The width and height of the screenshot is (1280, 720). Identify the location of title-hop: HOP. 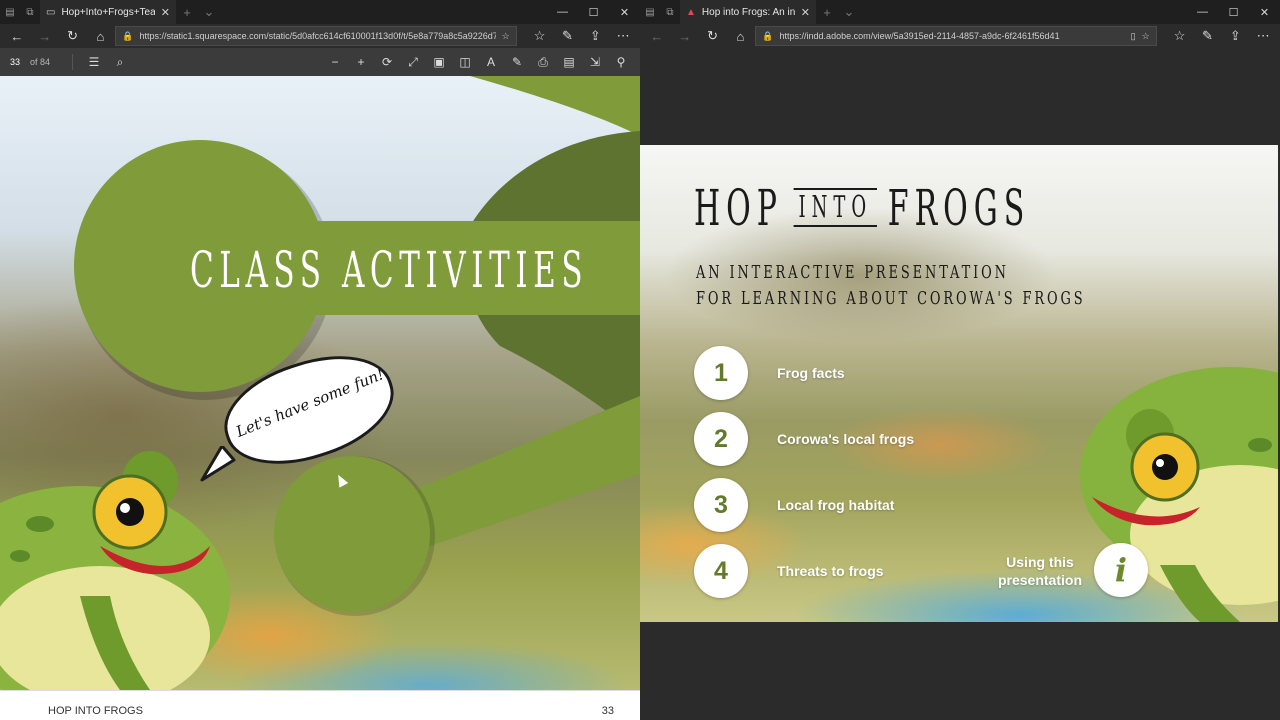
(738, 208).